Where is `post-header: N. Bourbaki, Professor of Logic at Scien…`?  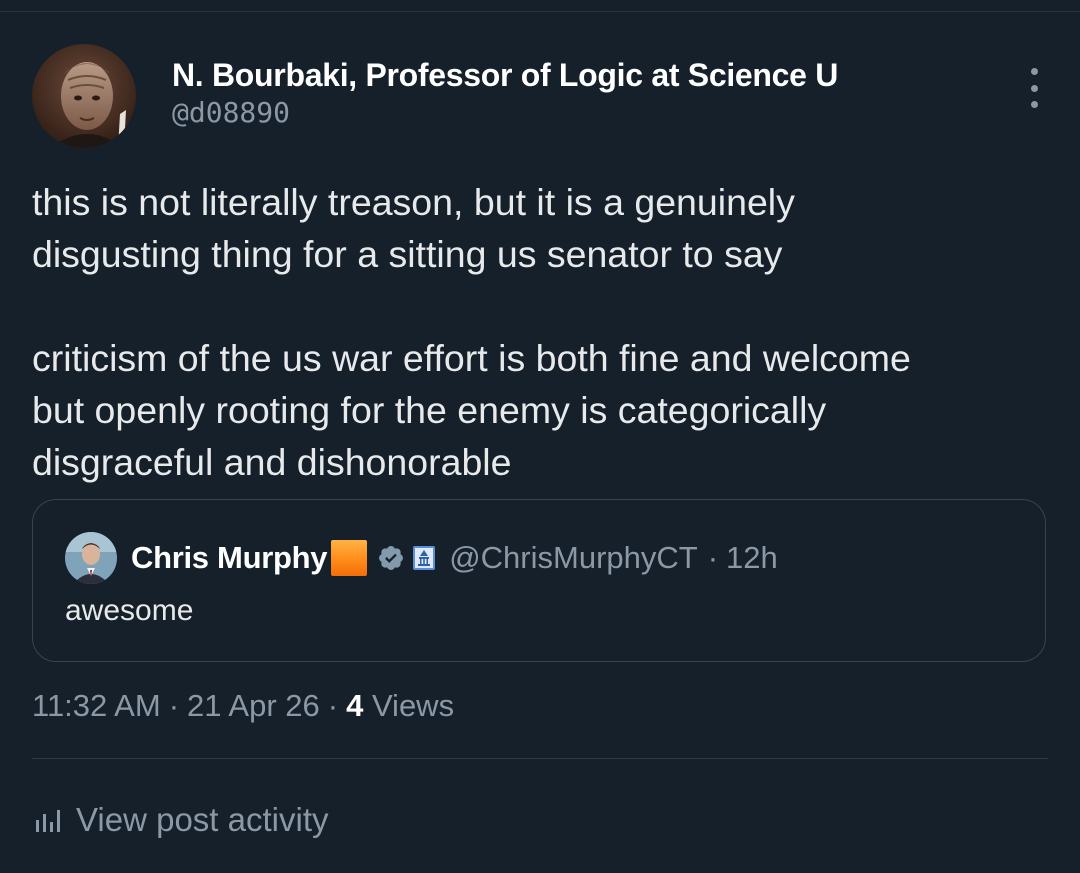 post-header: N. Bourbaki, Professor of Logic at Scien… is located at coordinates (540, 97).